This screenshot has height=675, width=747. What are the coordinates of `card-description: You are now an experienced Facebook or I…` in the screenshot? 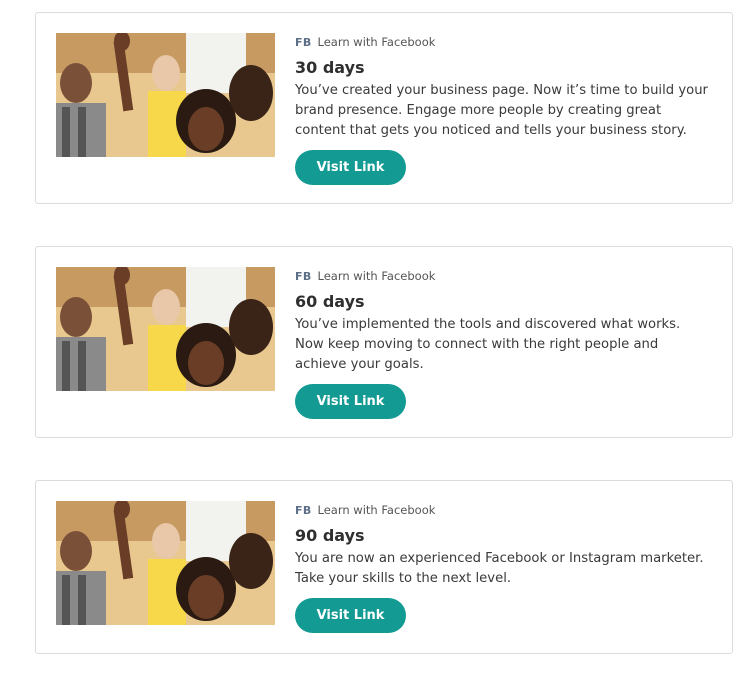 It's located at (499, 568).